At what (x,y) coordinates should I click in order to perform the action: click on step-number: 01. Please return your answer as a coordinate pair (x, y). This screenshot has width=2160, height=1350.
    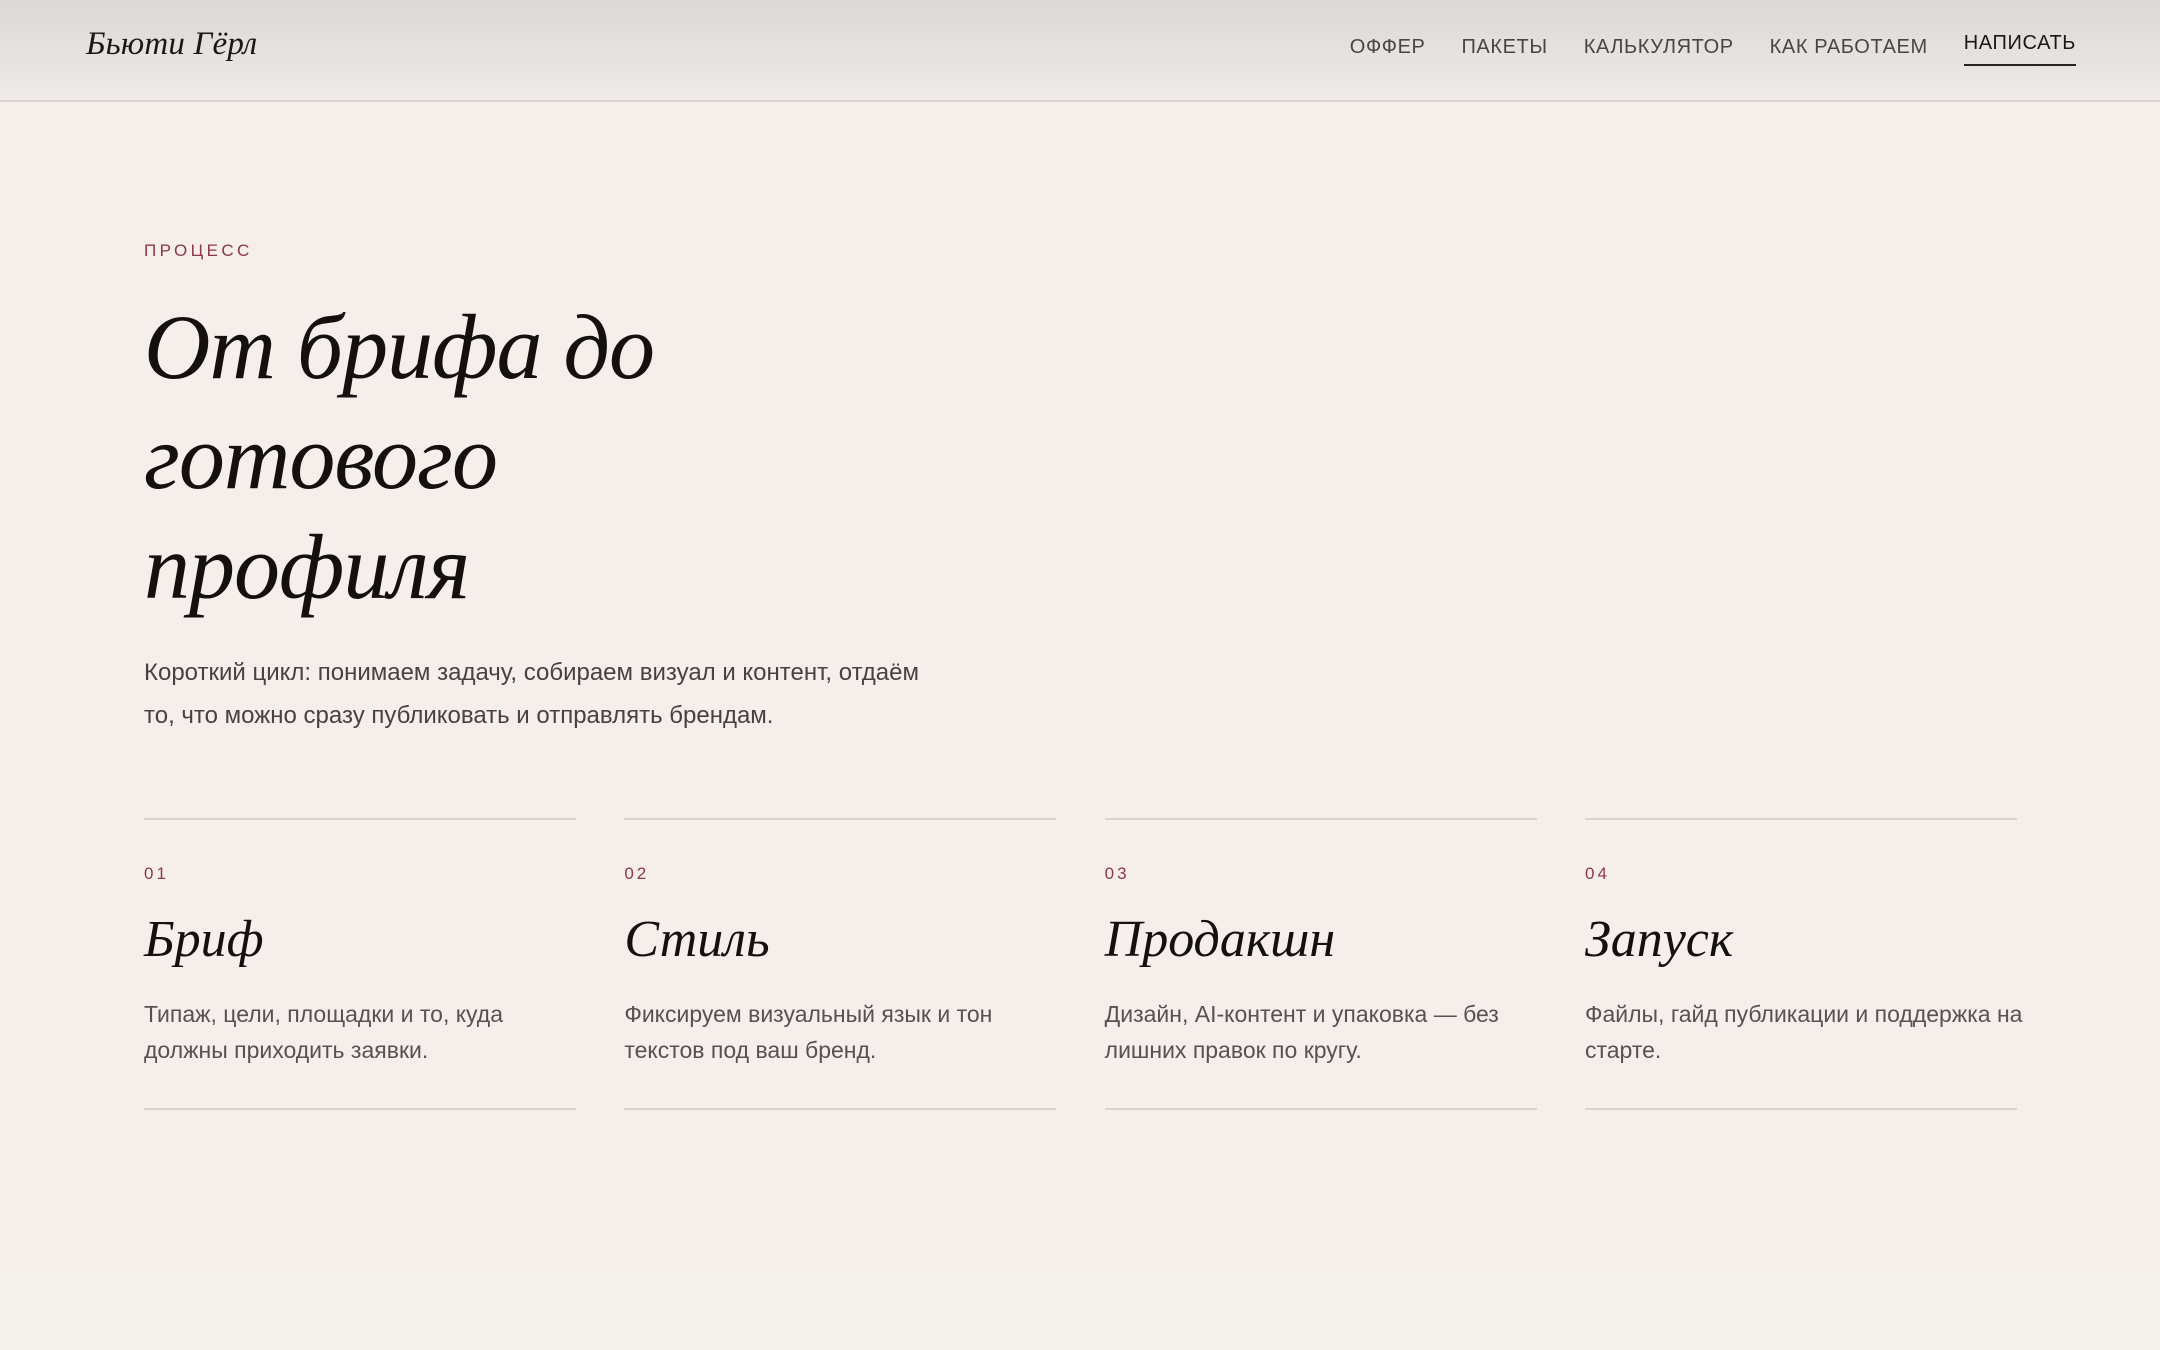
    Looking at the image, I should click on (156, 873).